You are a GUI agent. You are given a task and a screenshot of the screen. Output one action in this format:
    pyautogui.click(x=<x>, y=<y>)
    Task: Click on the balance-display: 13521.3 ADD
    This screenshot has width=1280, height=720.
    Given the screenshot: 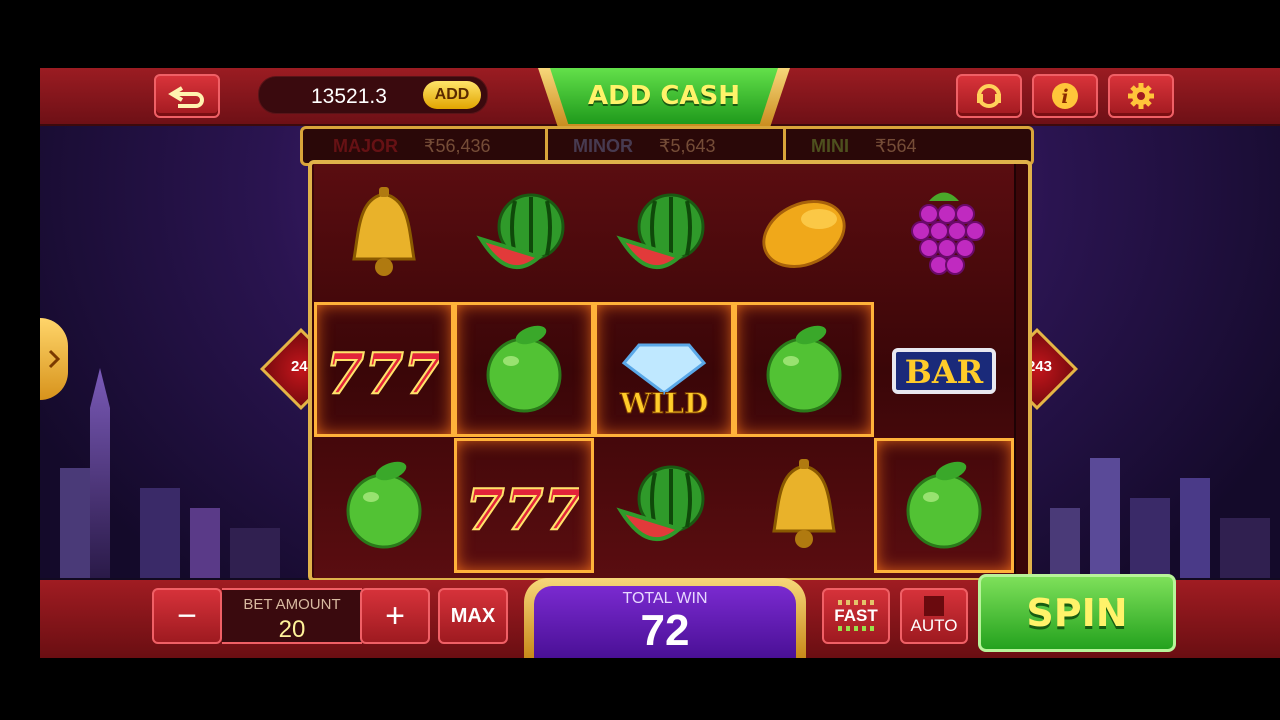 What is the action you would take?
    pyautogui.click(x=373, y=95)
    